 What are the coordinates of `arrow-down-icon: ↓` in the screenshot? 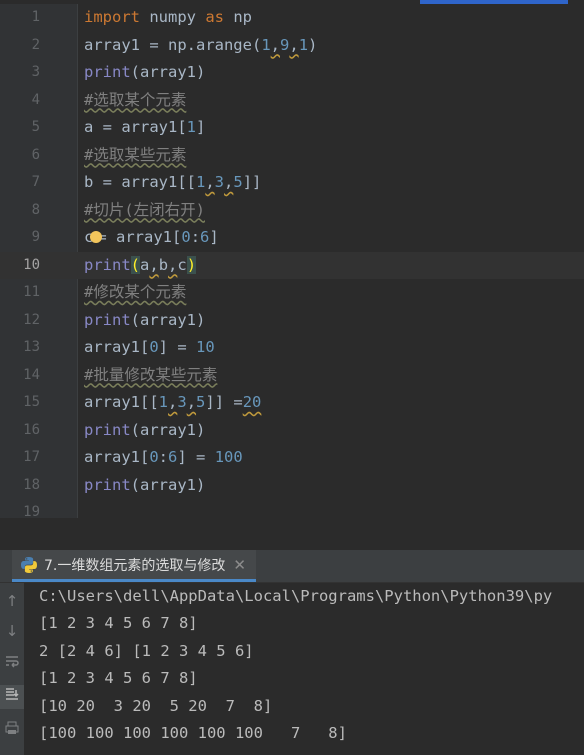 It's located at (12, 631).